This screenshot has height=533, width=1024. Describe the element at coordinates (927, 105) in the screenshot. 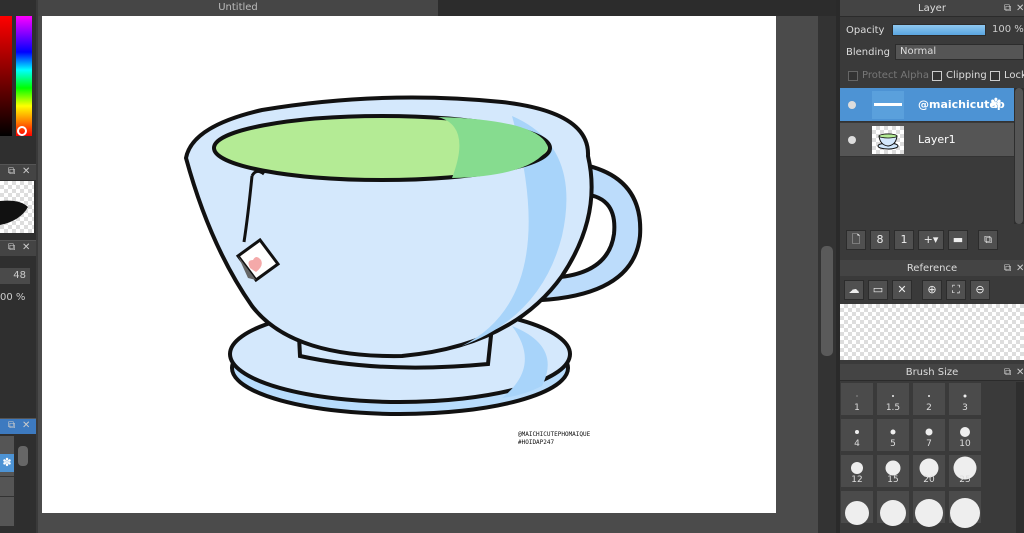

I see `layer-row-text: @maichicutep ✽` at that location.